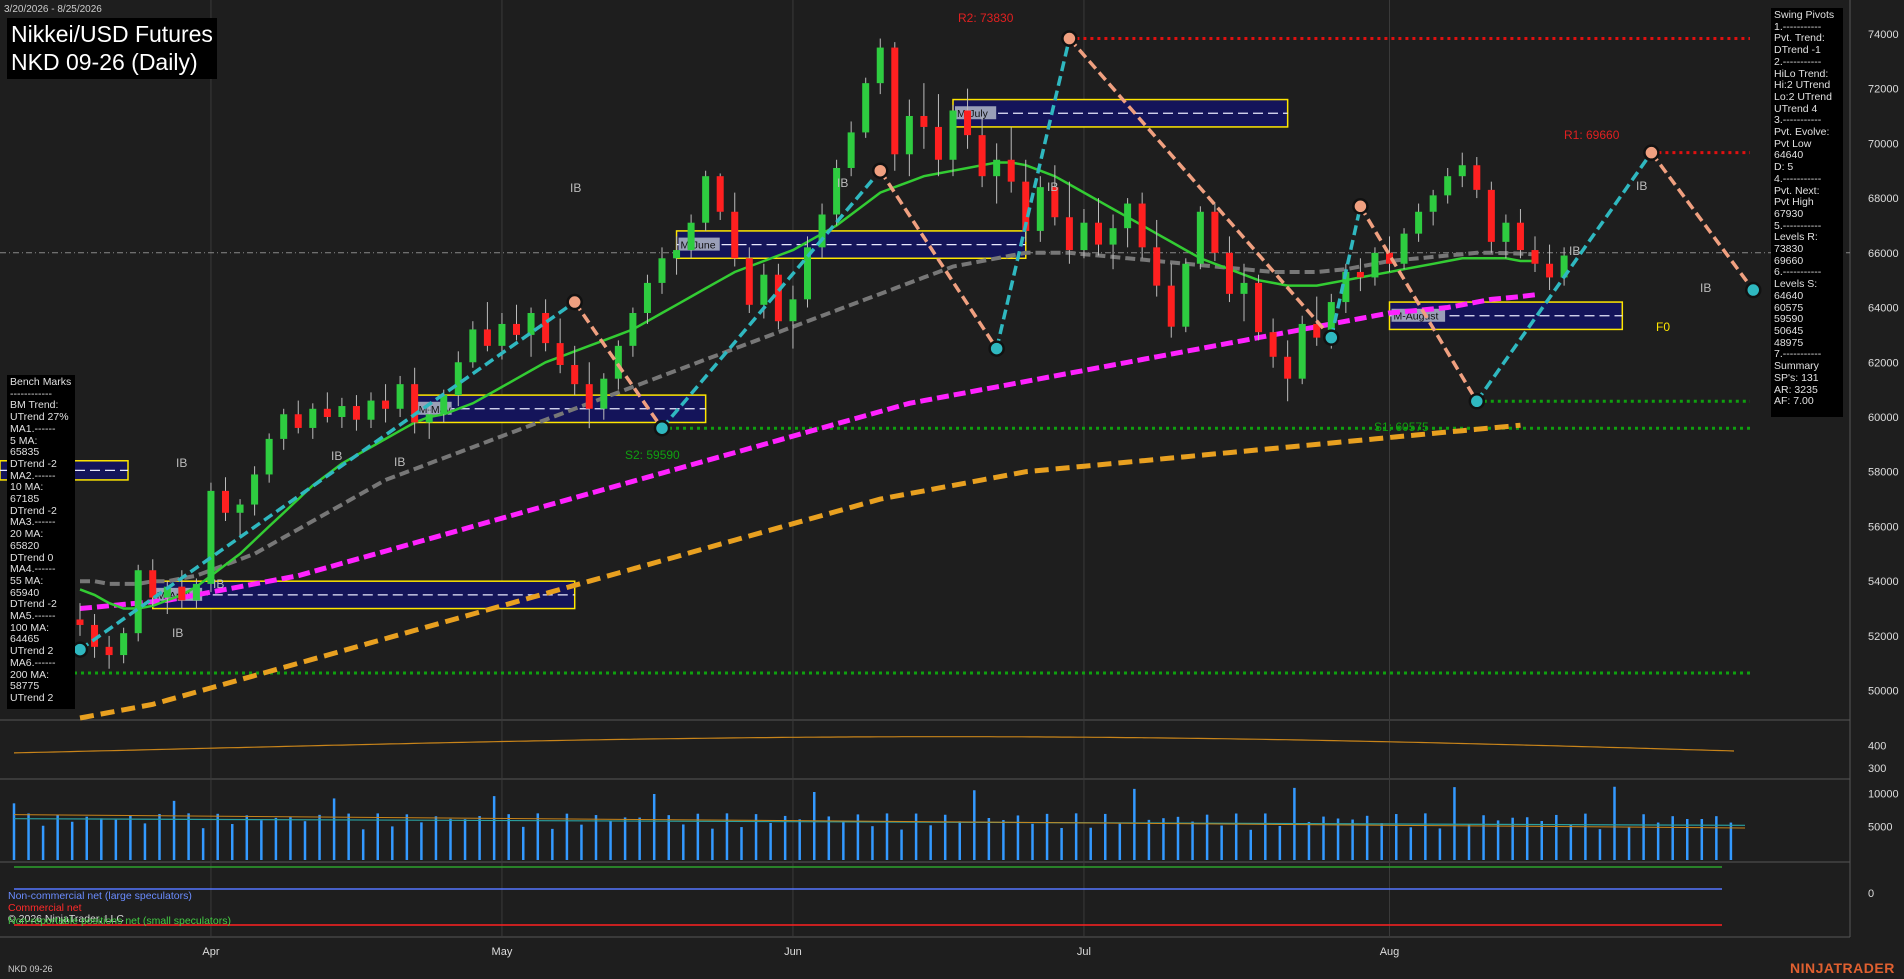 The image size is (1904, 979). I want to click on s1-label: S1: 60575, so click(1401, 427).